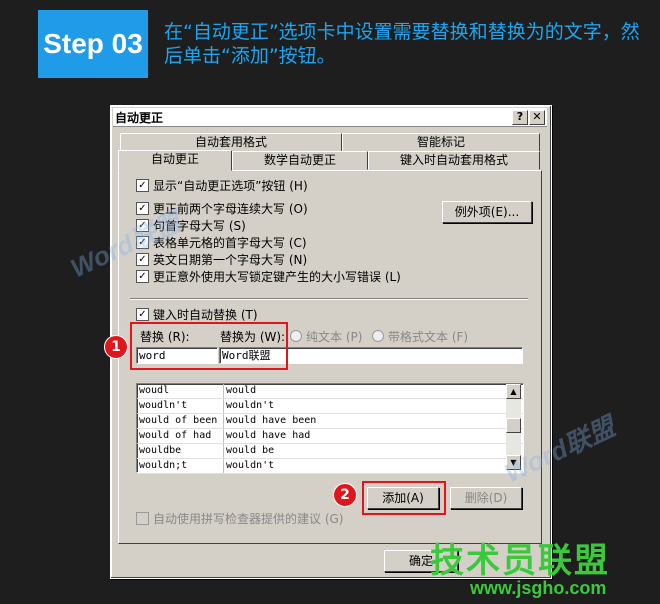  Describe the element at coordinates (116, 347) in the screenshot. I see `step-marker-1: 1` at that location.